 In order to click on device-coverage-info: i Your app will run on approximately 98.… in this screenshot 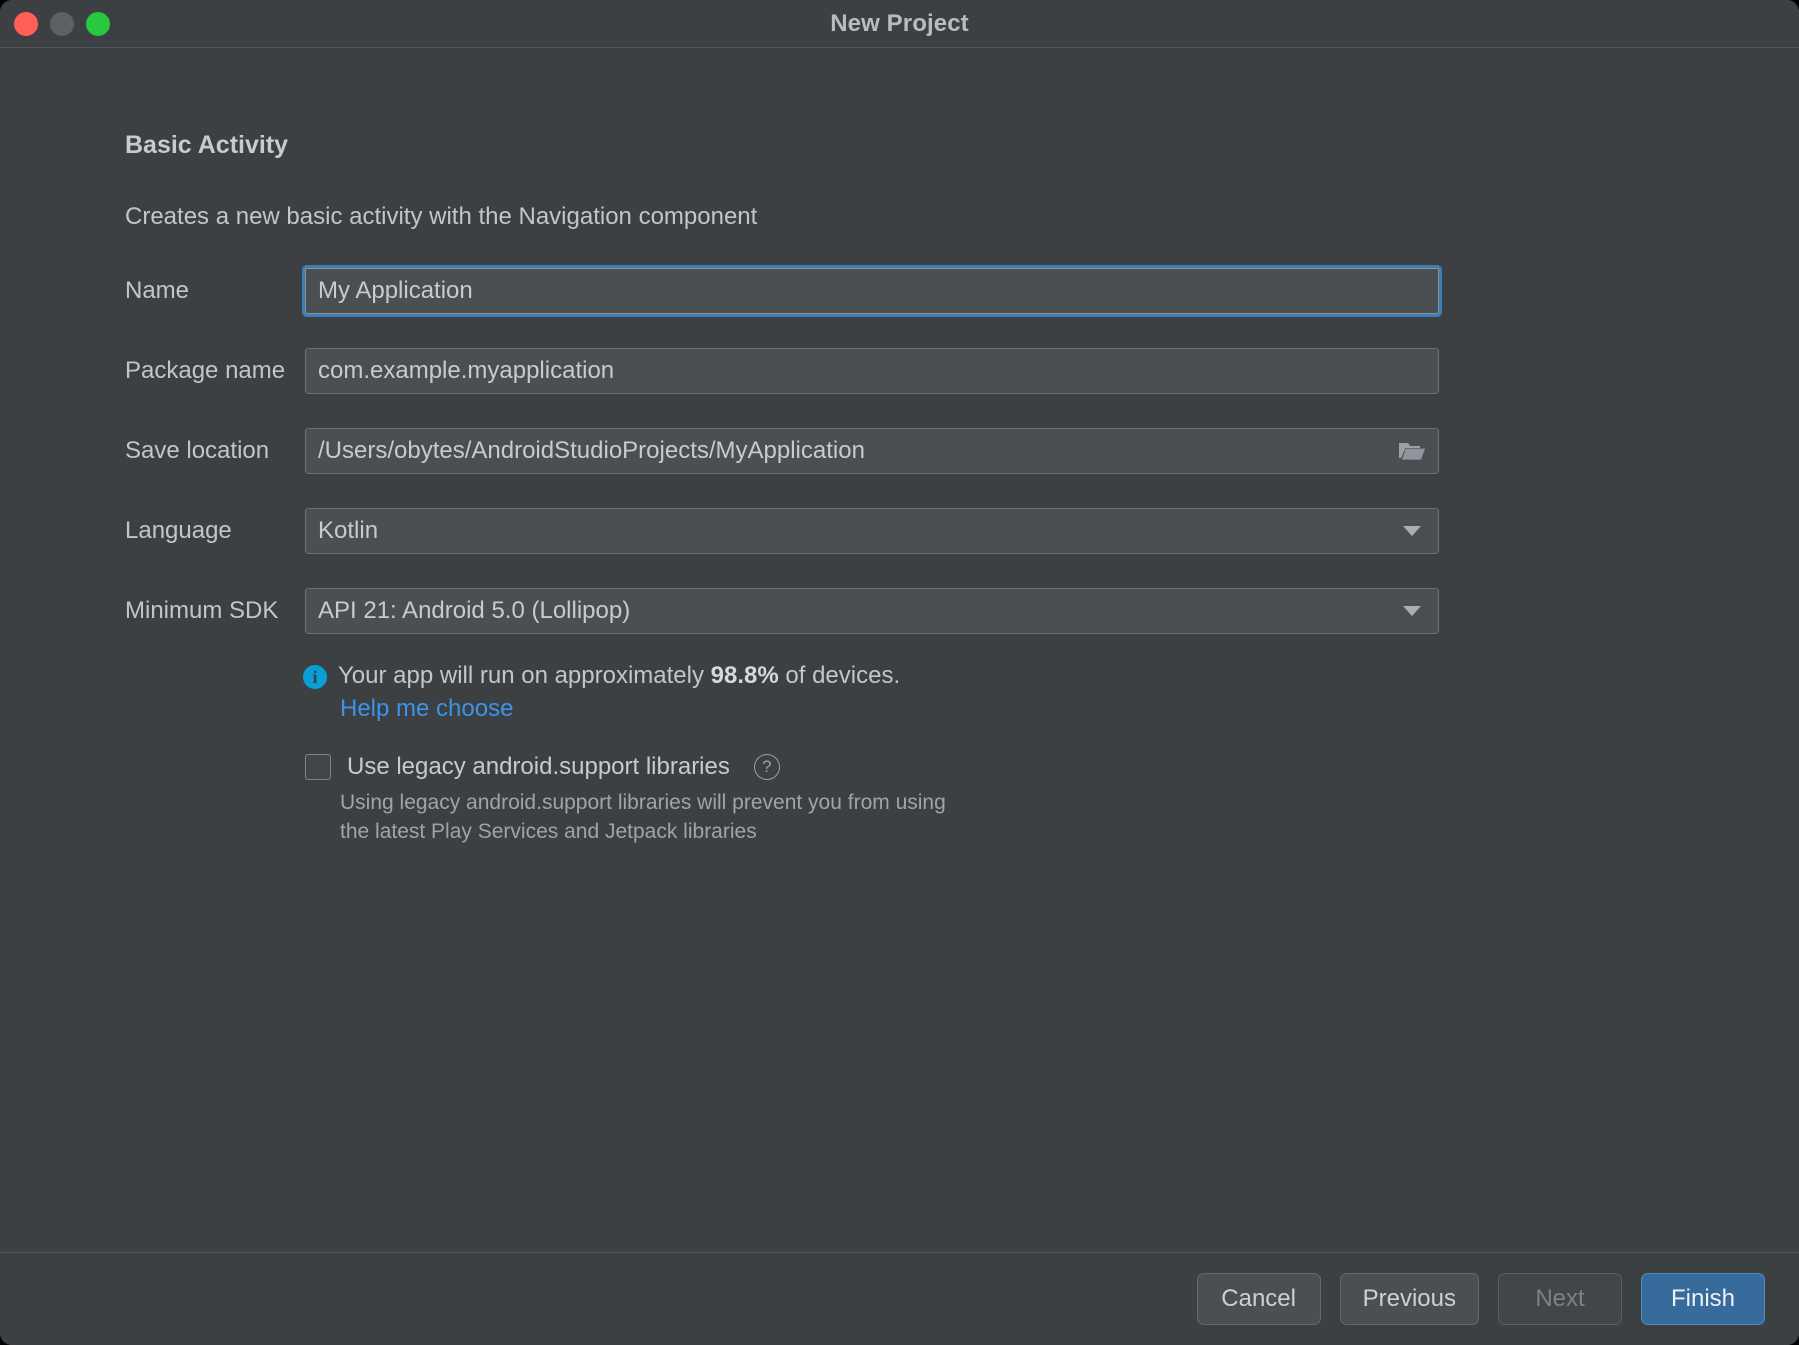, I will do `click(601, 676)`.